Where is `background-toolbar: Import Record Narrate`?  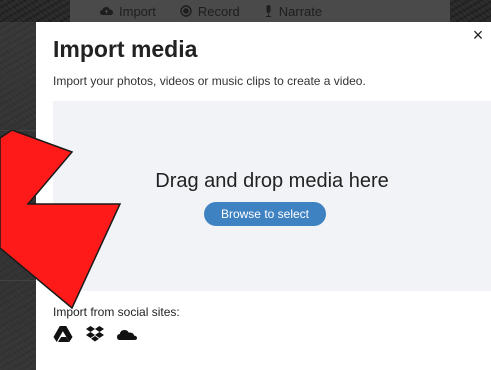
background-toolbar: Import Record Narrate is located at coordinates (260, 11).